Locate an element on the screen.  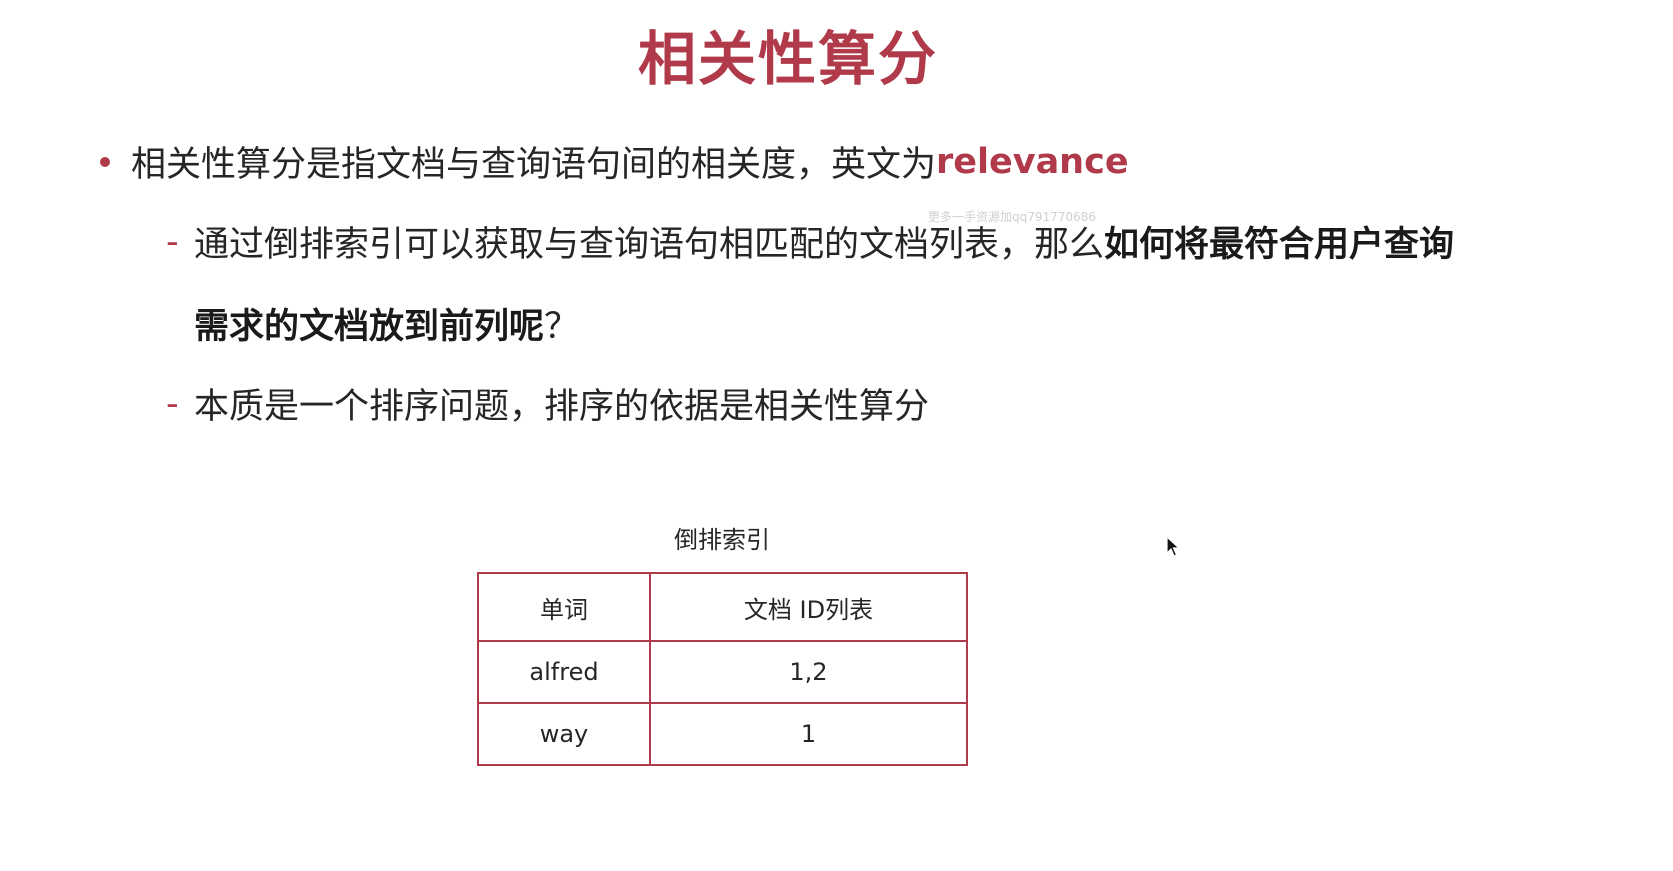
inverted-index-table: 单词 文档 ID列表 alfred 1,2 way 1 is located at coordinates (722, 669).